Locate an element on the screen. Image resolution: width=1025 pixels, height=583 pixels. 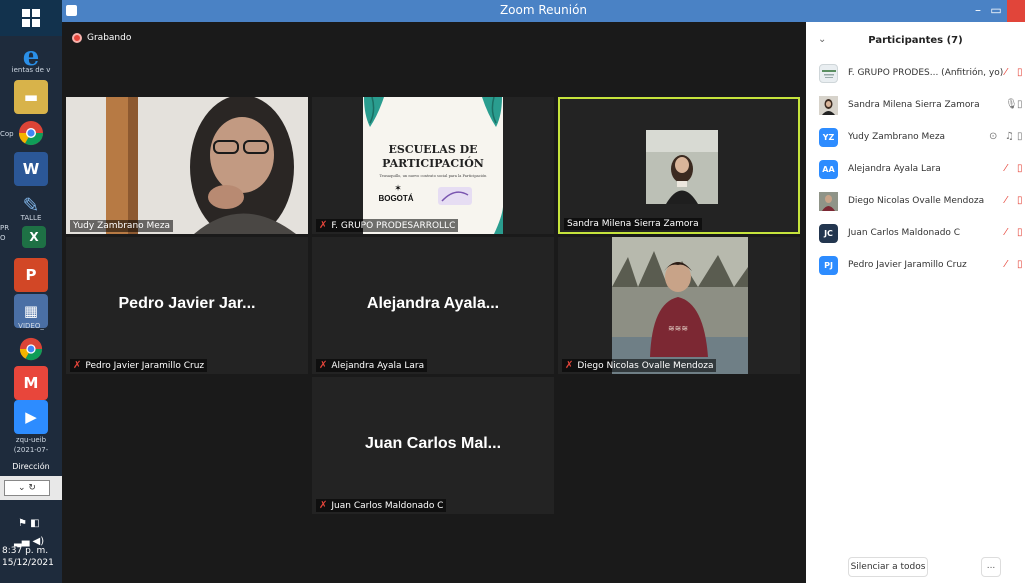
zoom-title-bar: Zoom Reunión – ▭ is located at coordinates (543, 11).